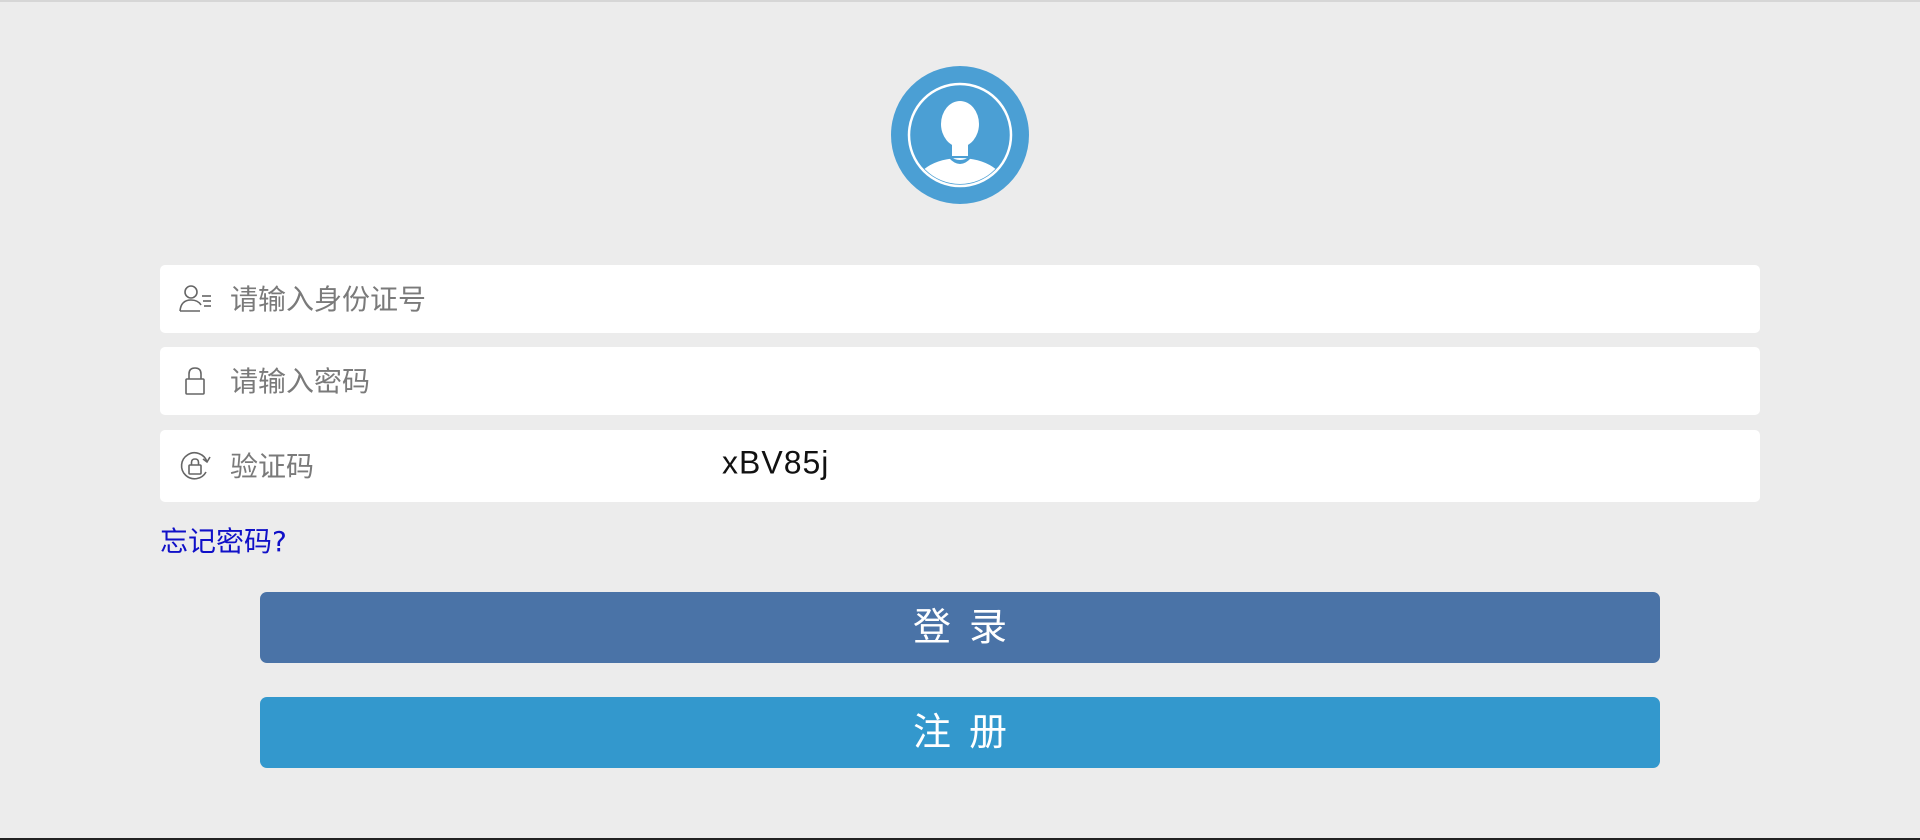  I want to click on avatar-icon, so click(960, 135).